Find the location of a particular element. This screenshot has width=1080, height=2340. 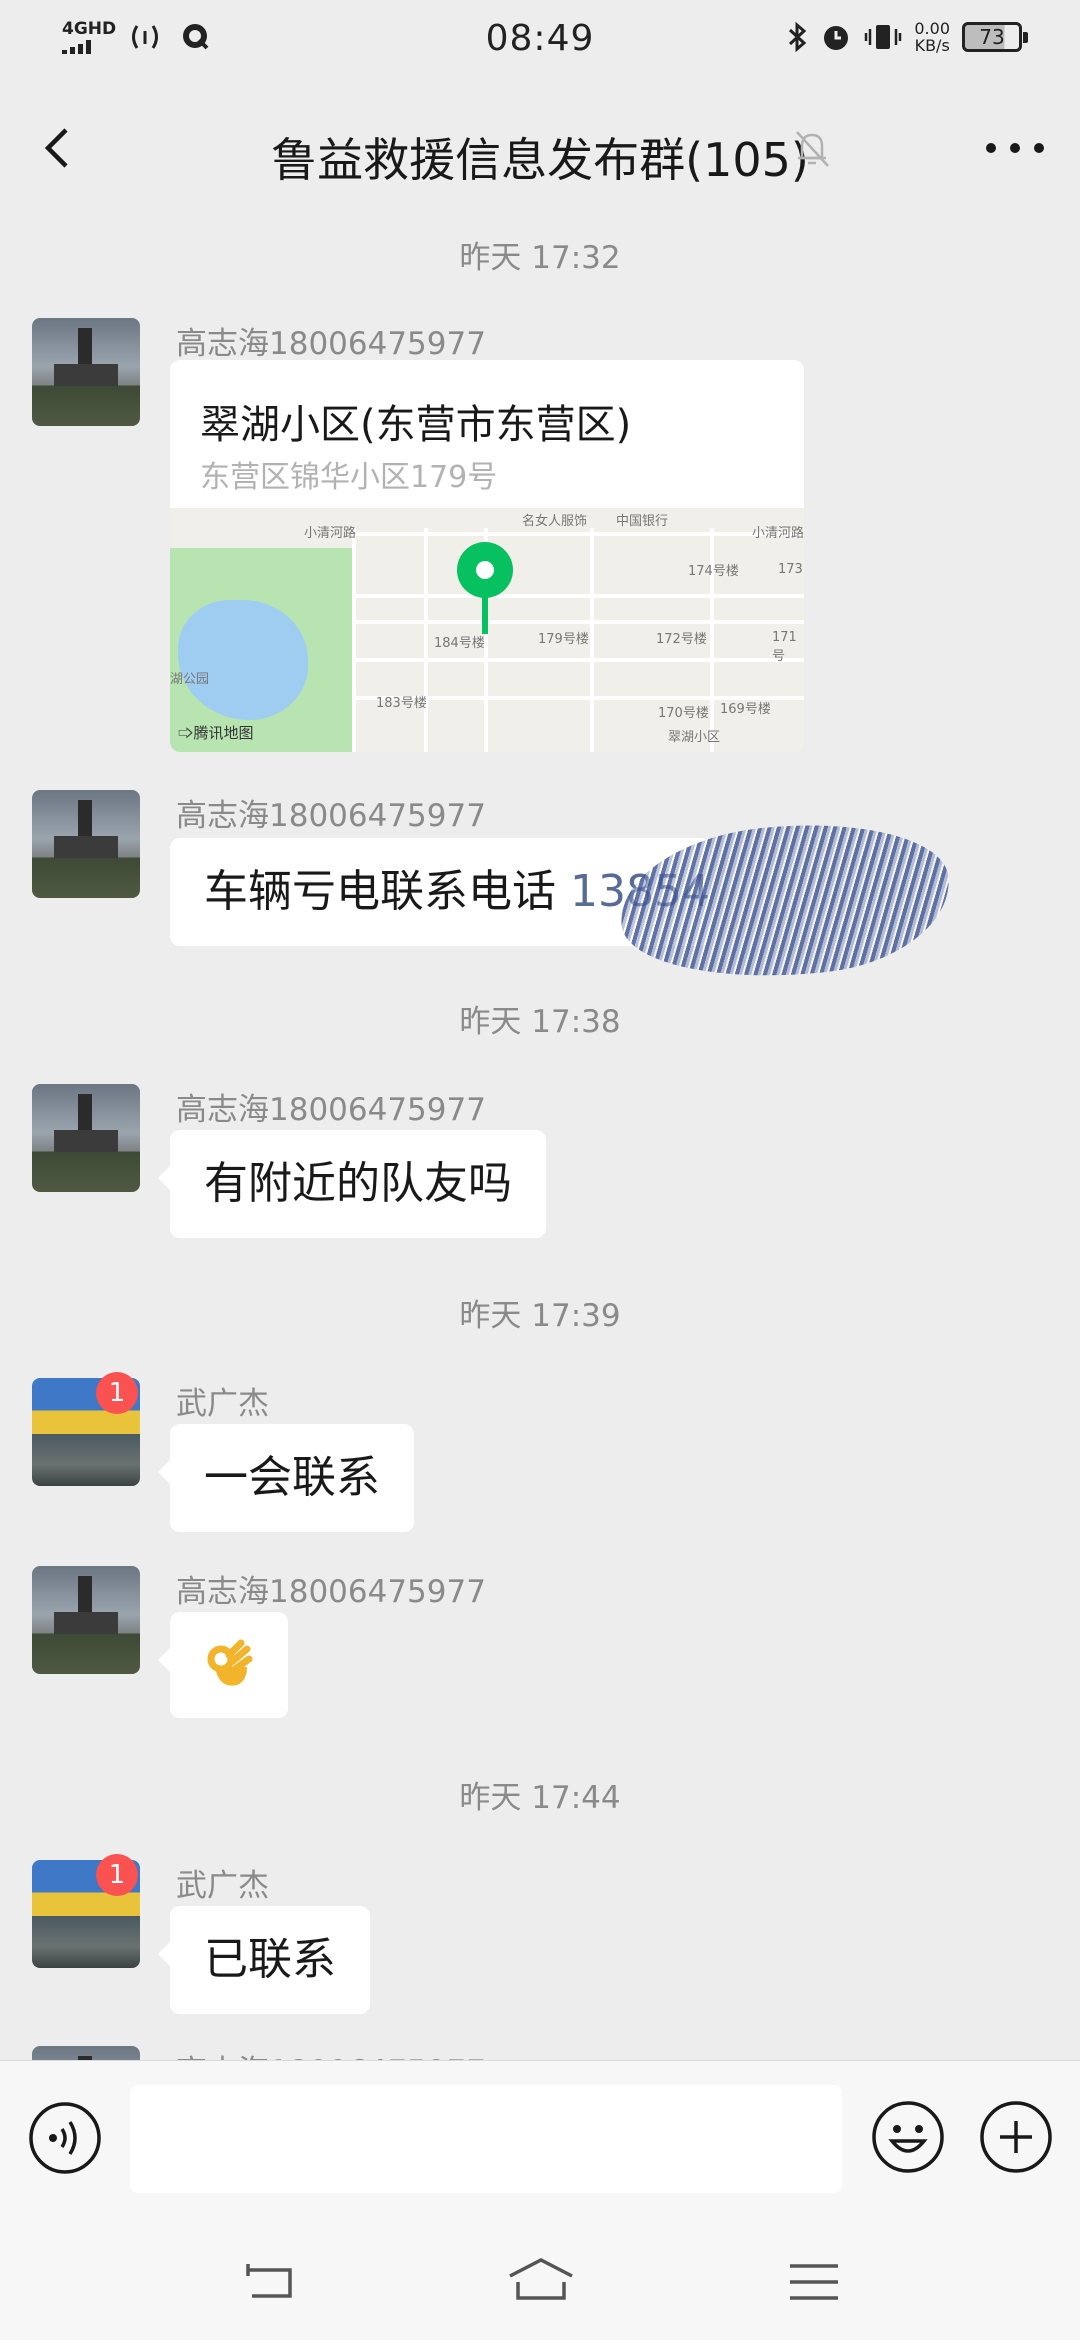

battery-icon: 73 is located at coordinates (995, 37).